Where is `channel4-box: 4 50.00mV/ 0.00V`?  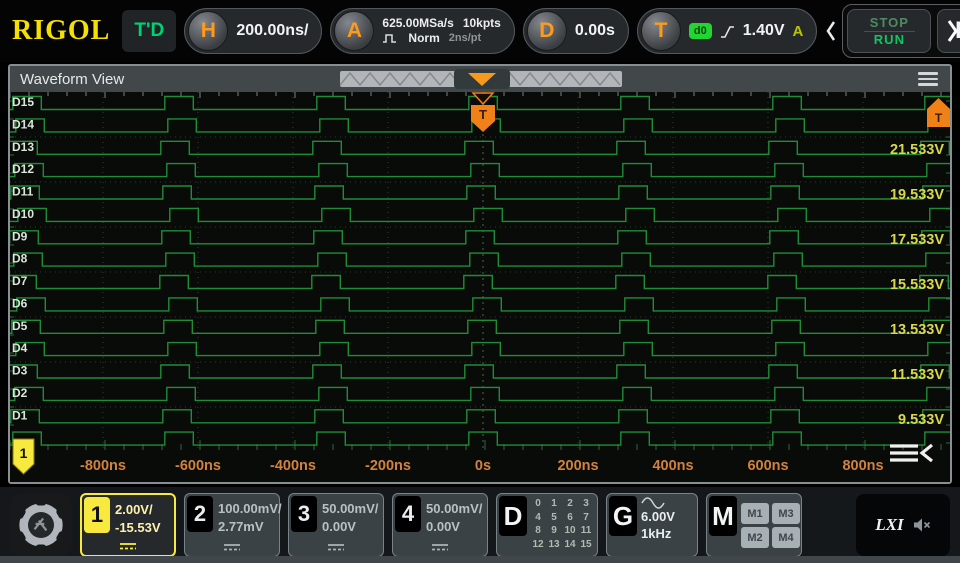 channel4-box: 4 50.00mV/ 0.00V is located at coordinates (440, 525).